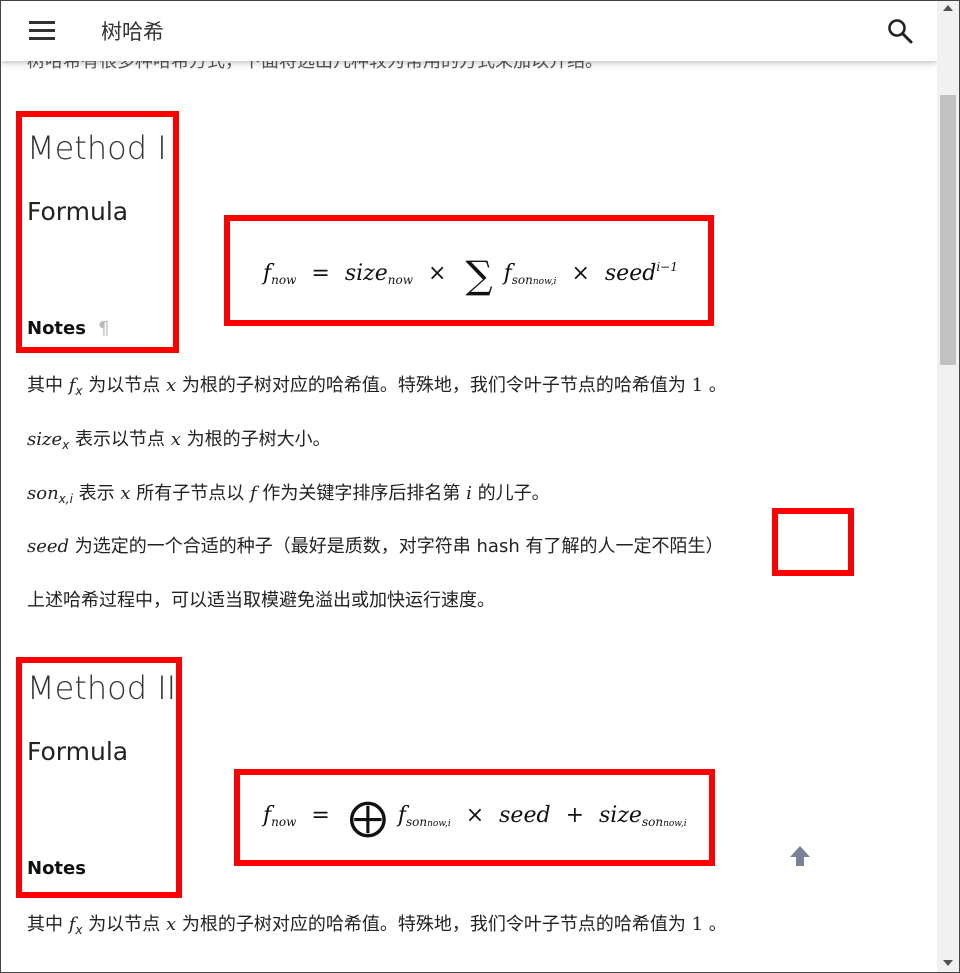  I want to click on highlight-box-method-2-headings, so click(99, 777).